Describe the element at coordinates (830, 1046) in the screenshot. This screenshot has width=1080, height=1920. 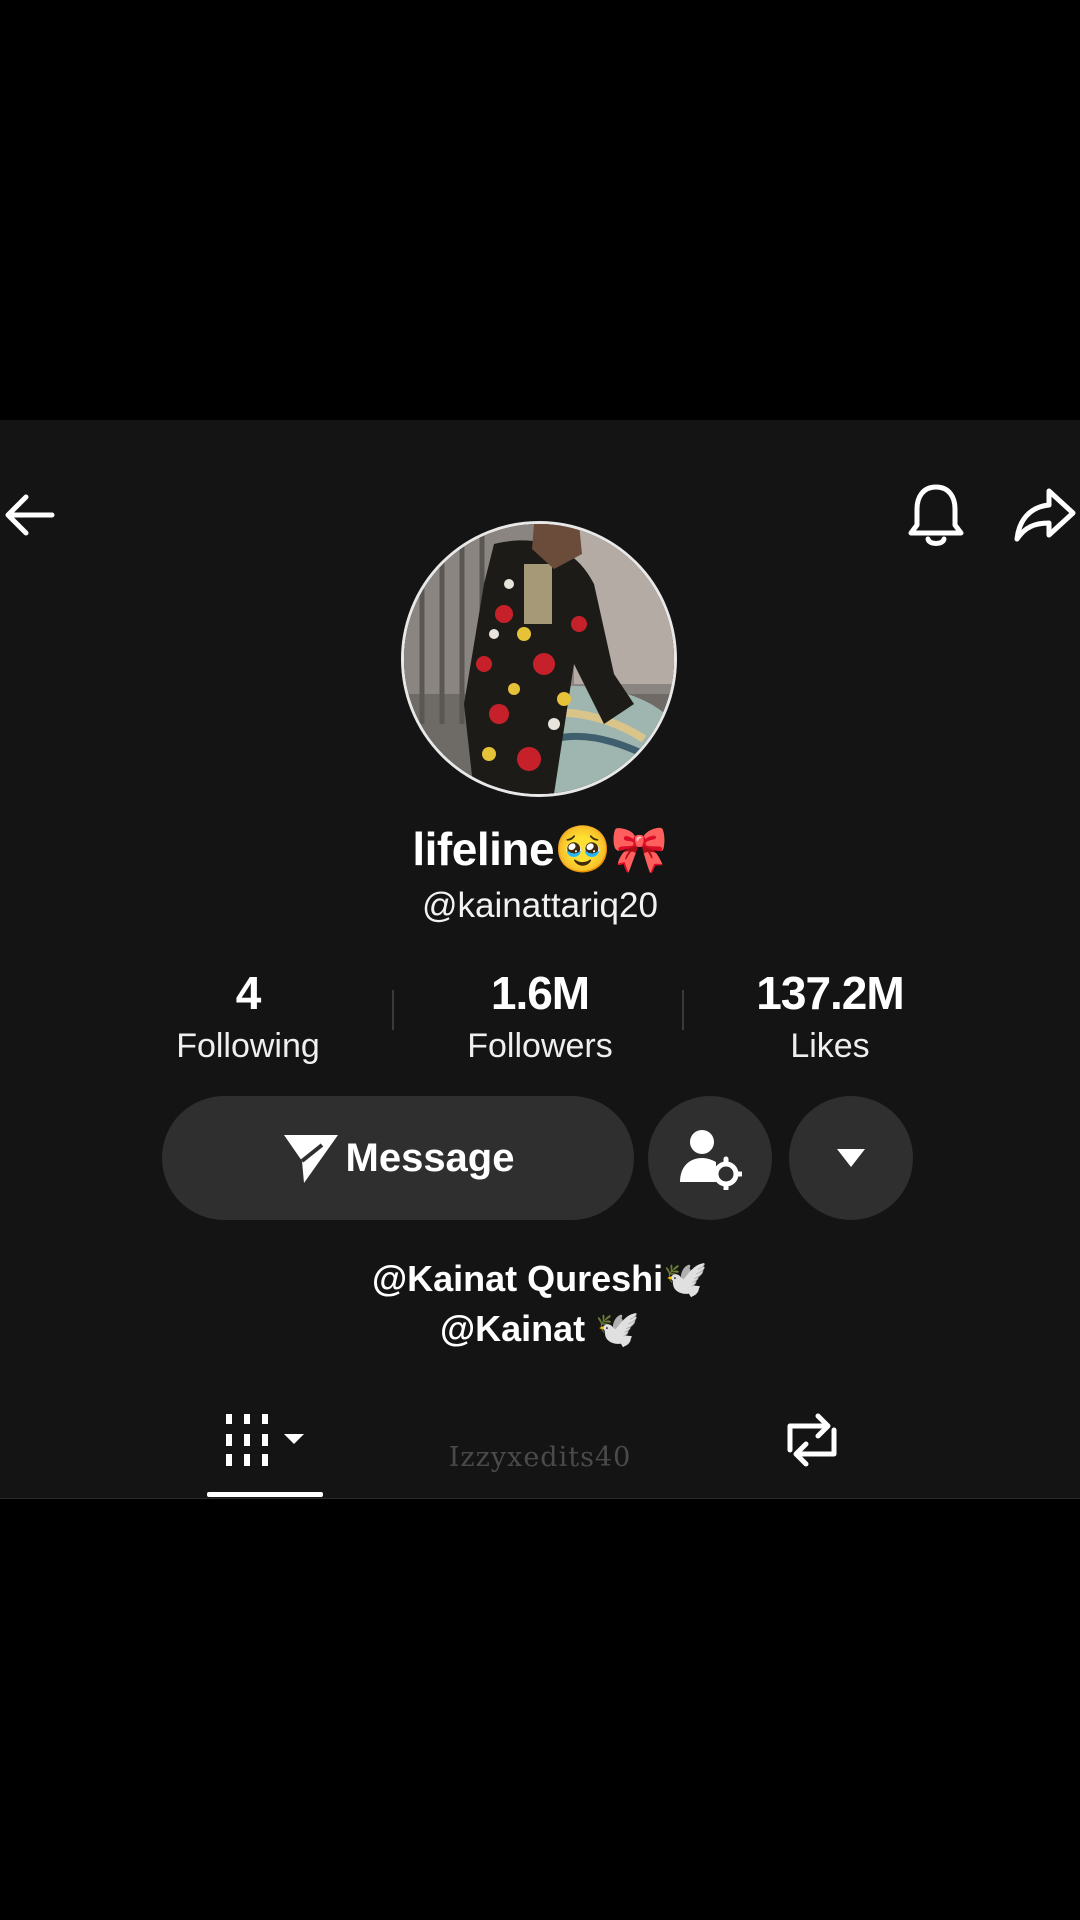
I see `likes-label: Likes` at that location.